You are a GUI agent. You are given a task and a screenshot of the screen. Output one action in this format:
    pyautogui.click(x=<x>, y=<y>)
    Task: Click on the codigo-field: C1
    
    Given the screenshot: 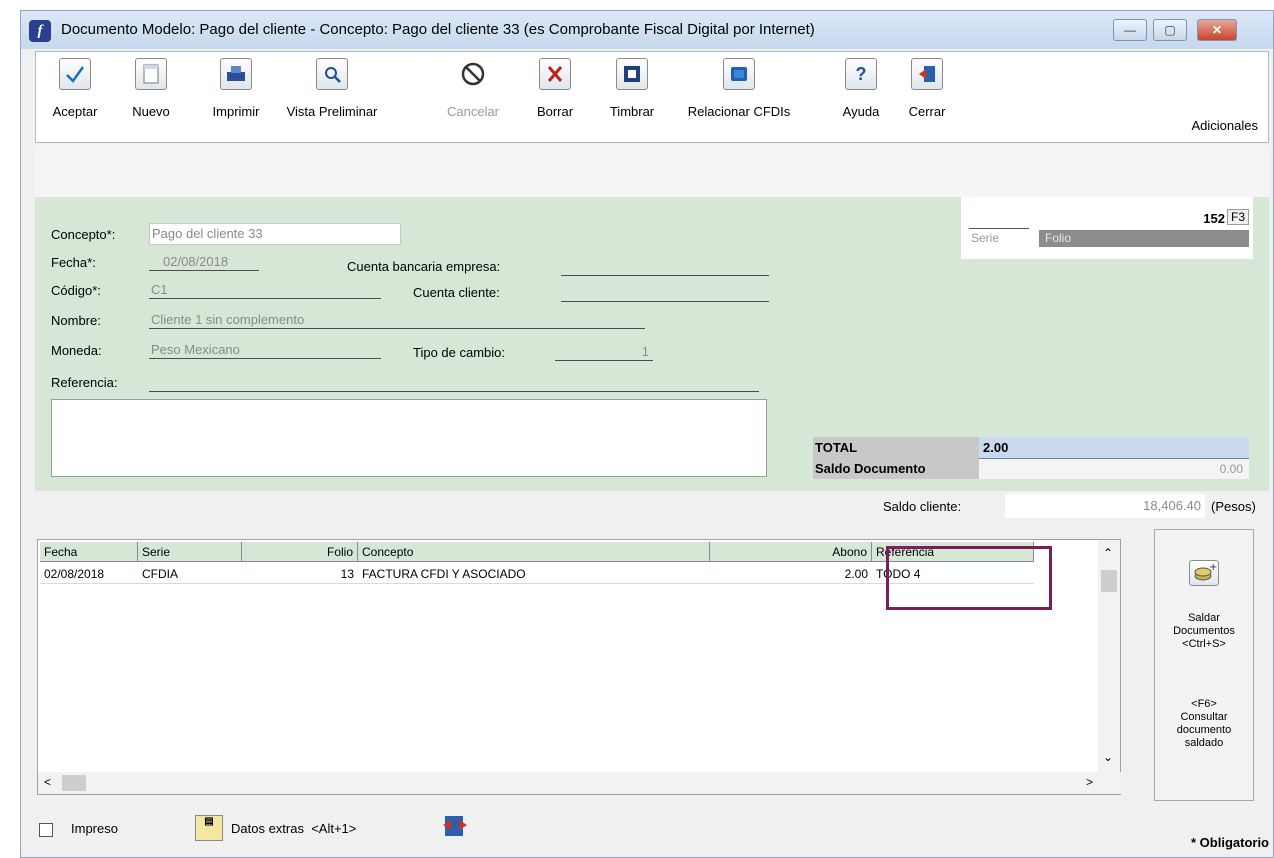 What is the action you would take?
    pyautogui.click(x=265, y=290)
    